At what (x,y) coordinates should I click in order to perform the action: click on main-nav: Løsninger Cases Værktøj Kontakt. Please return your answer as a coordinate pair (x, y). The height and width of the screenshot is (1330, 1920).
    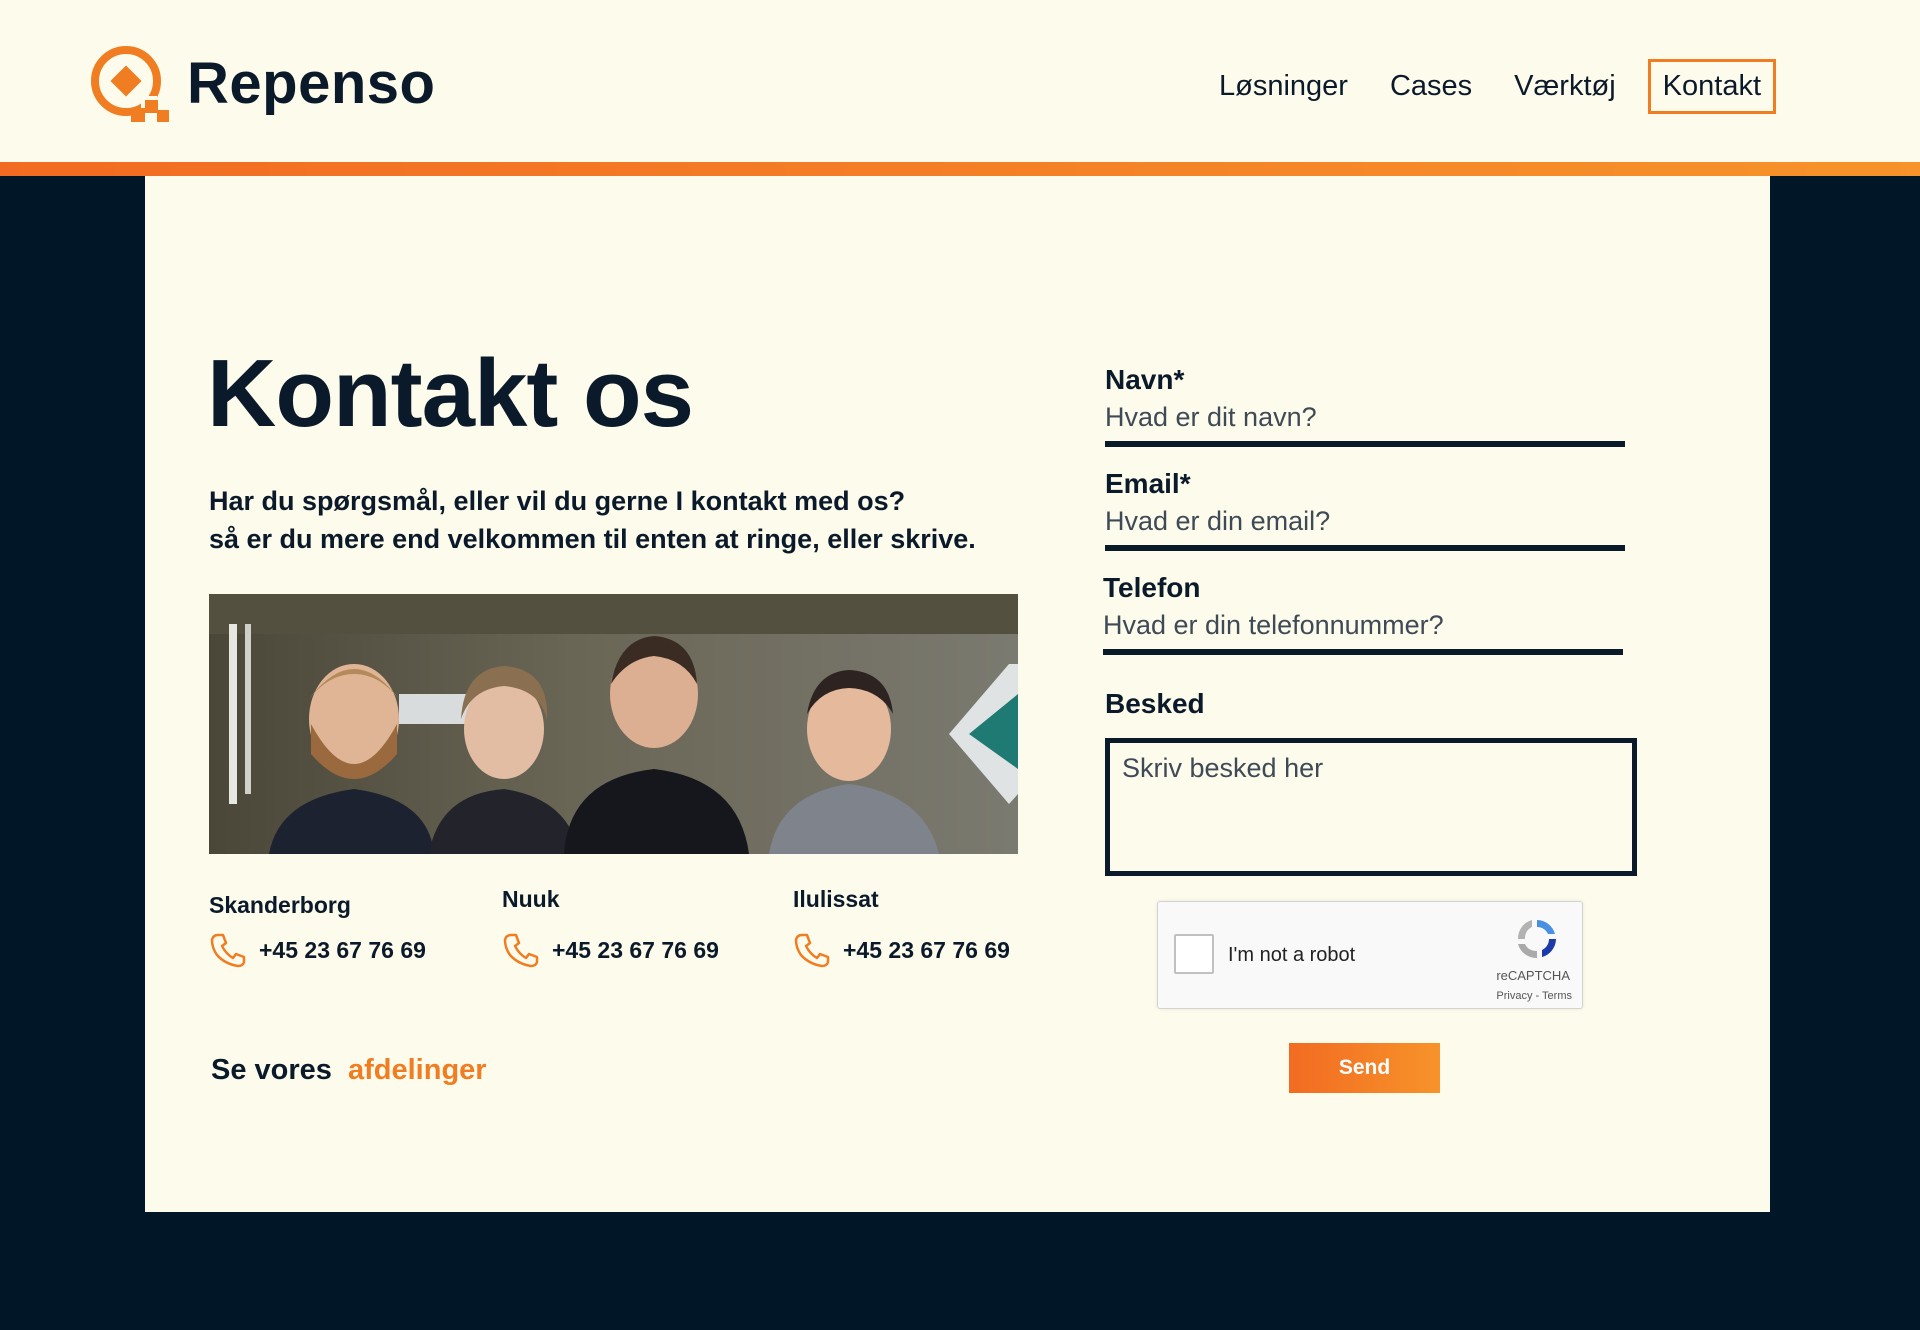
    Looking at the image, I should click on (1476, 86).